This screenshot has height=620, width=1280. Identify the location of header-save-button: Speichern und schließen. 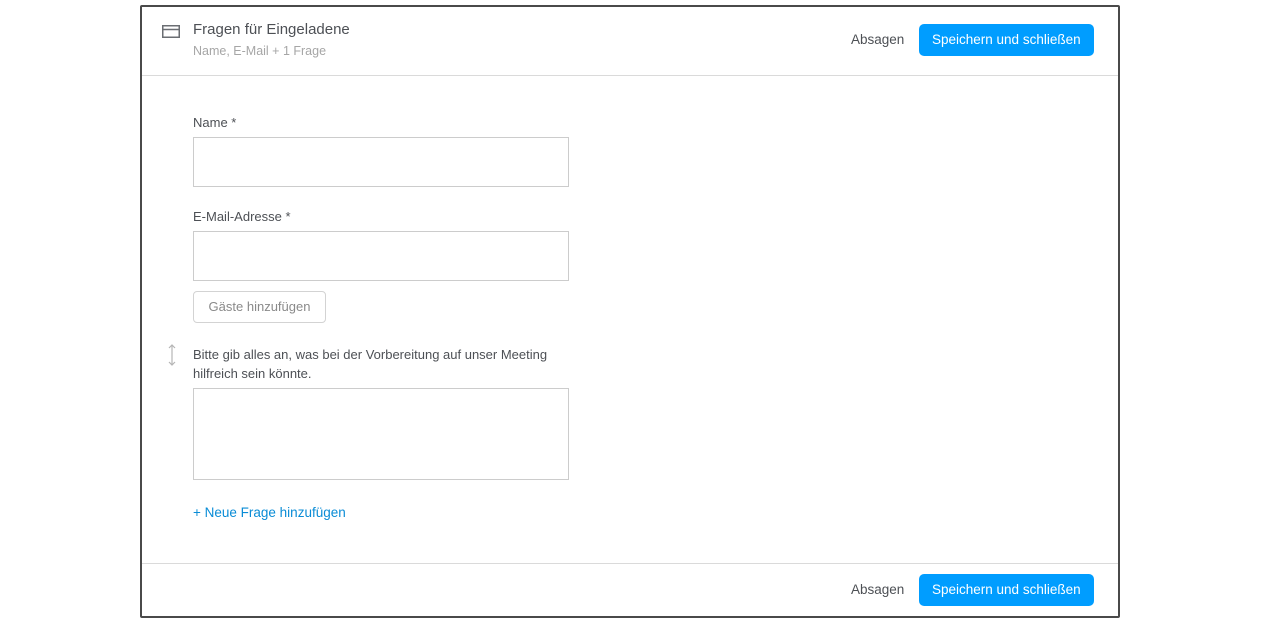
(1006, 40).